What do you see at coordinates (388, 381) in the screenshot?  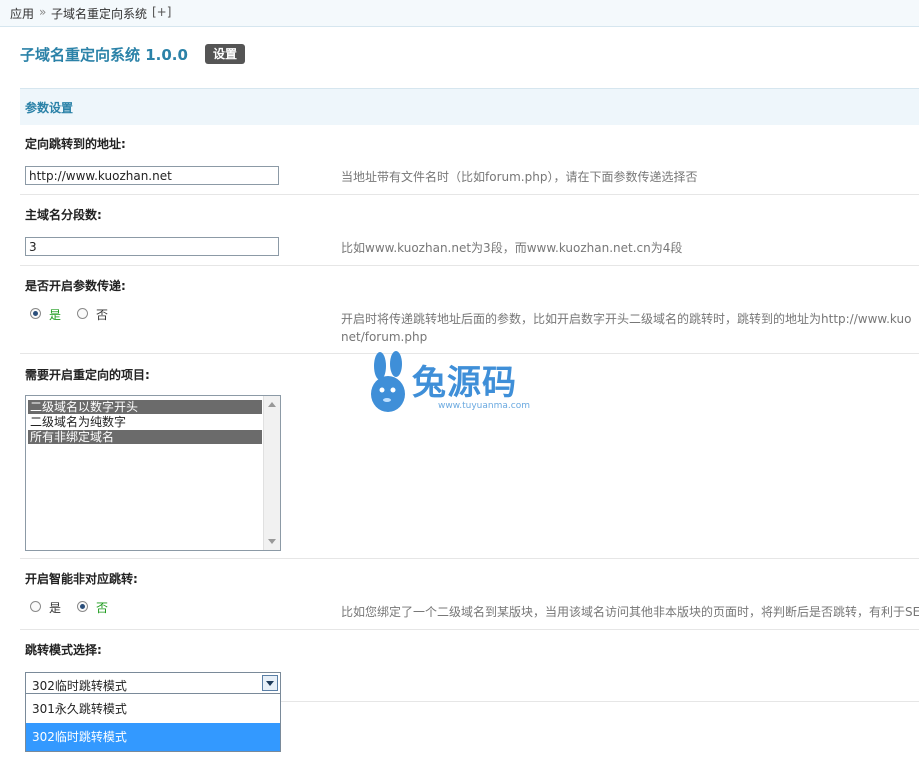 I see `rabbit-icon` at bounding box center [388, 381].